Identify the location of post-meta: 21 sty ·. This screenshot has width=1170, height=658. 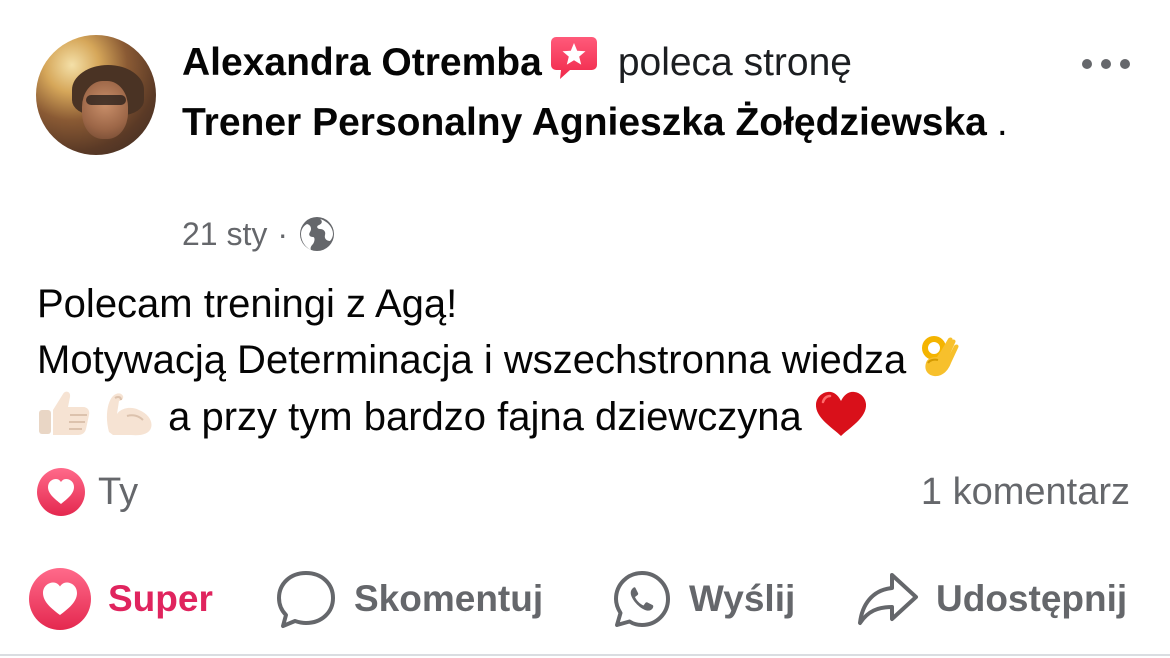
(259, 234).